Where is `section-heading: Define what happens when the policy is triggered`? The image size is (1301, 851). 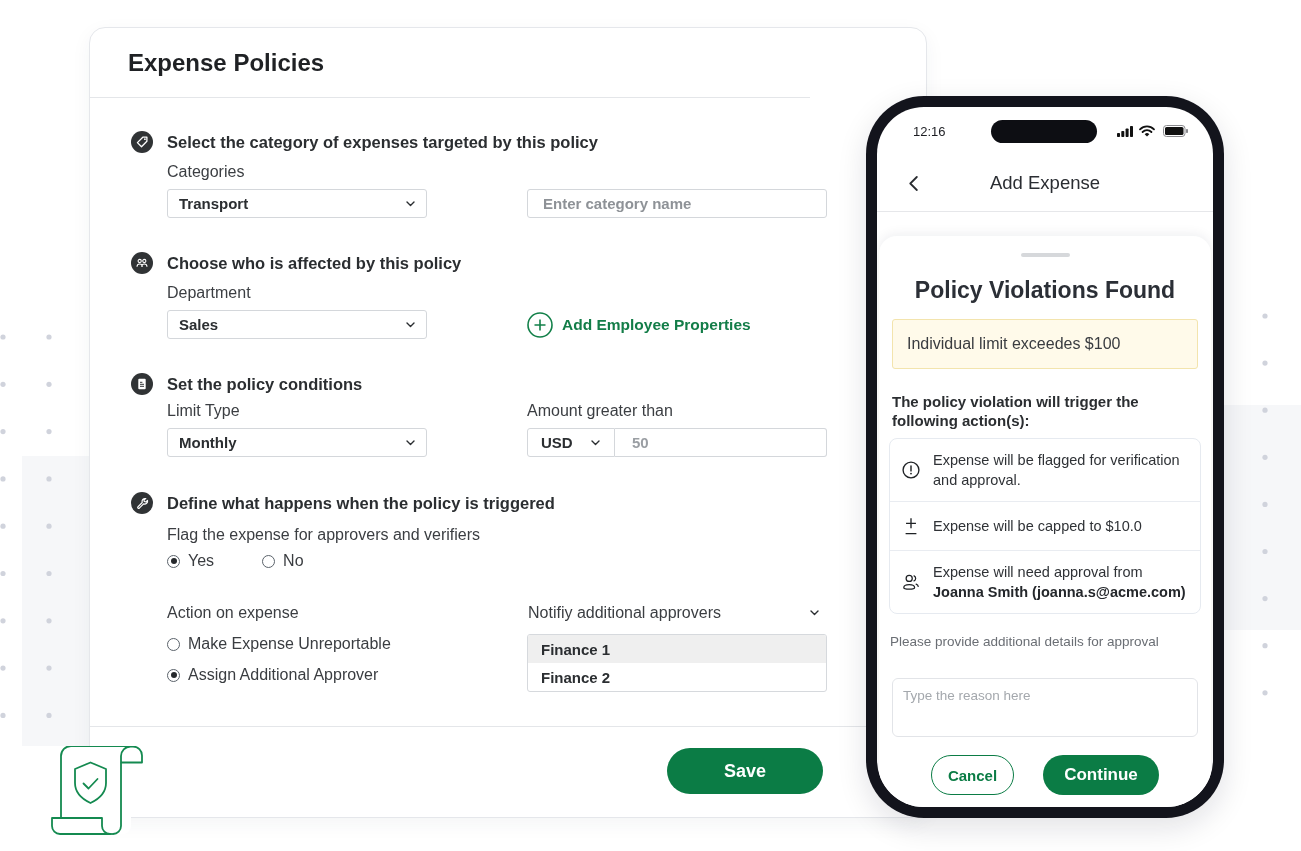 section-heading: Define what happens when the policy is triggered is located at coordinates (361, 503).